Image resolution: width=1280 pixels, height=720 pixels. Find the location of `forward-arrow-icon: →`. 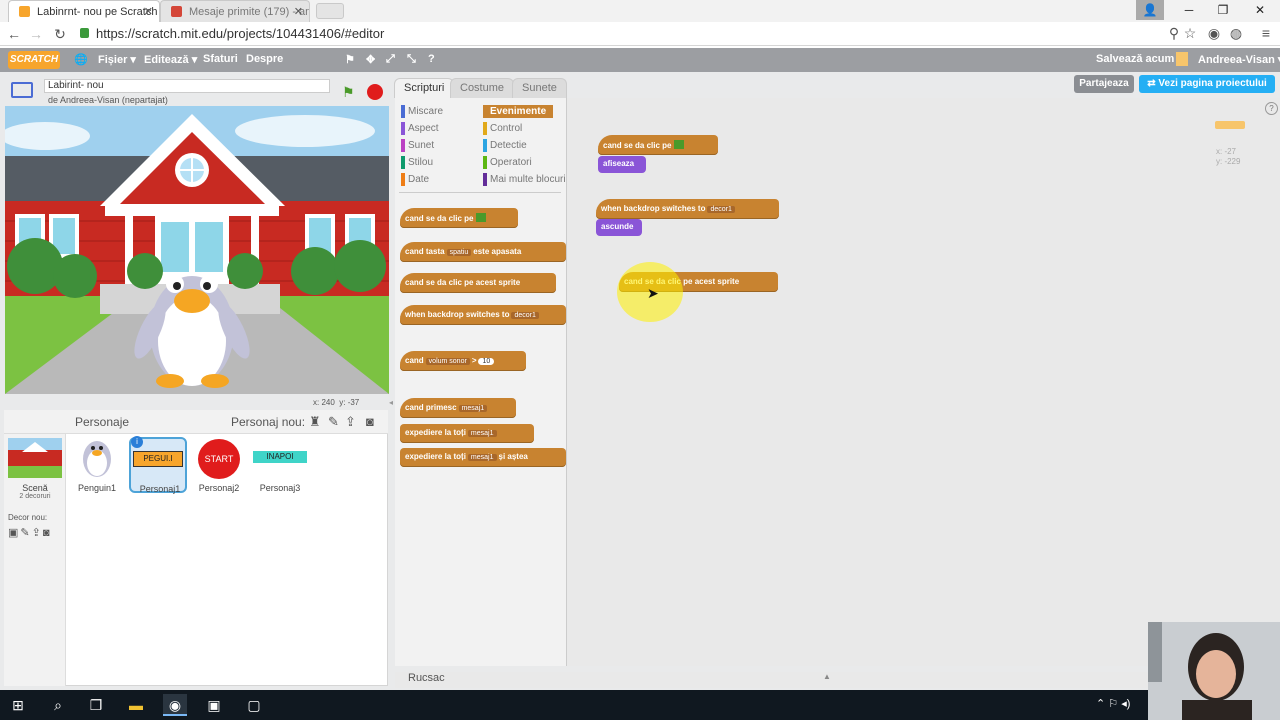

forward-arrow-icon: → is located at coordinates (36, 34).